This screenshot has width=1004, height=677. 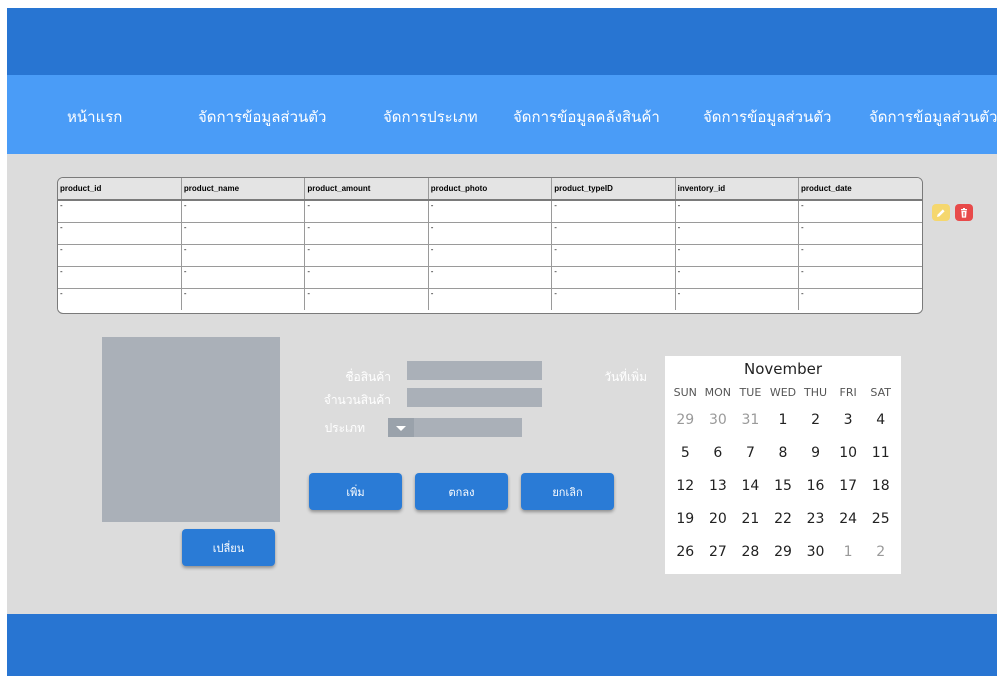 I want to click on calendar-day: 7, so click(x=750, y=453).